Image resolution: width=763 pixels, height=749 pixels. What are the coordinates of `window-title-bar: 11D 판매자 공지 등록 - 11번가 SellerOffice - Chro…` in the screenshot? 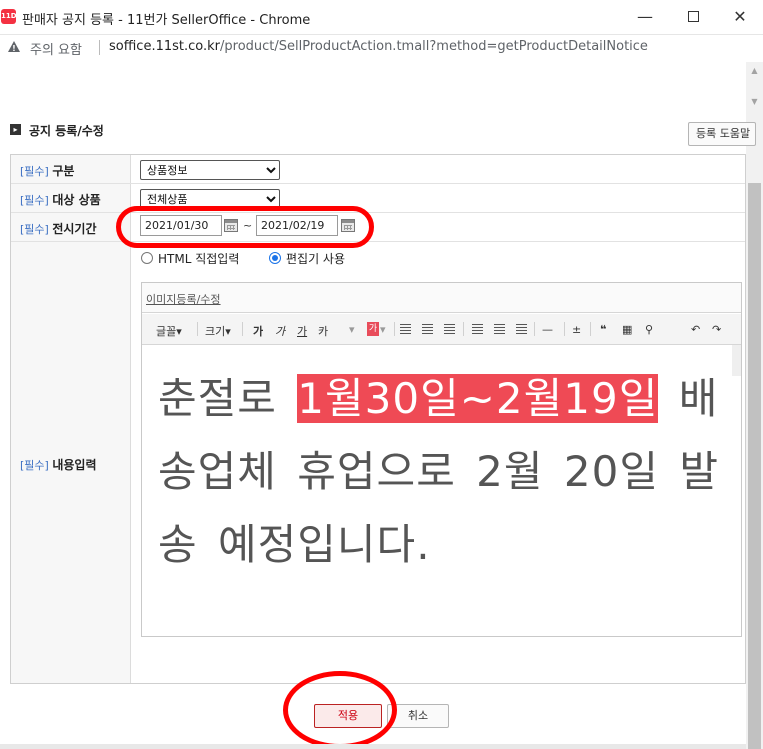 It's located at (381, 17).